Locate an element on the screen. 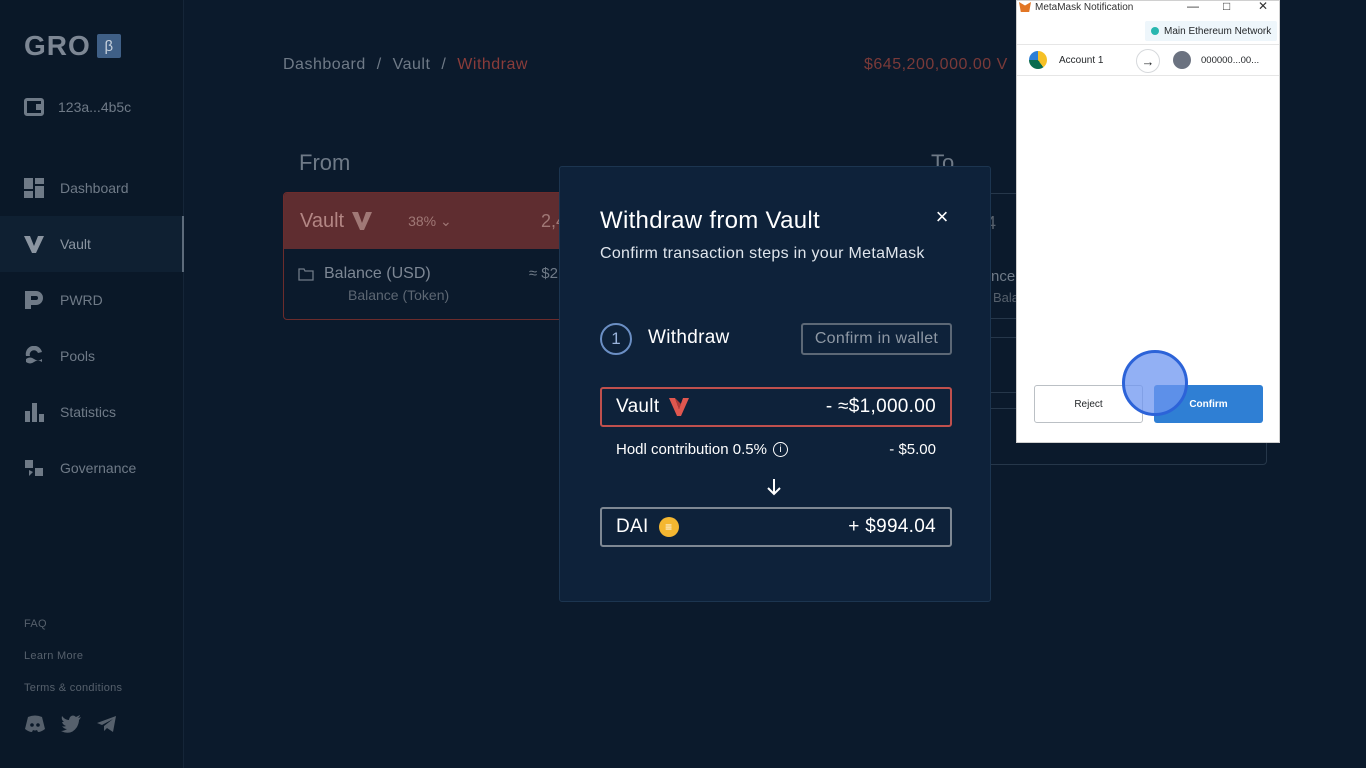 The image size is (1366, 768). dashboard-icon is located at coordinates (34, 188).